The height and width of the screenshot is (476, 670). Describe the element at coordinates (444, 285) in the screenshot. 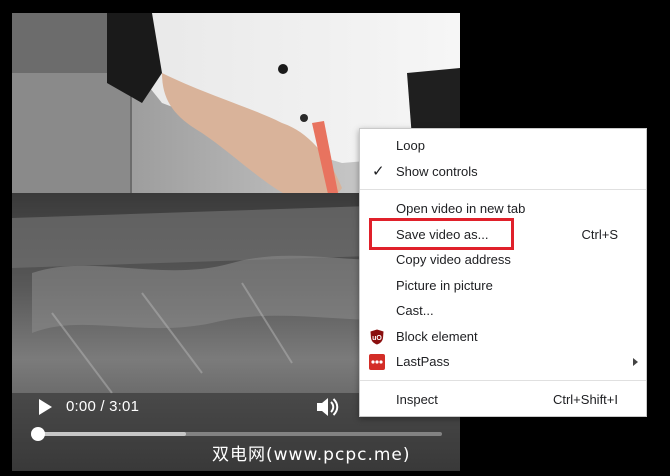

I see `menu-item-label: Picture in picture` at that location.